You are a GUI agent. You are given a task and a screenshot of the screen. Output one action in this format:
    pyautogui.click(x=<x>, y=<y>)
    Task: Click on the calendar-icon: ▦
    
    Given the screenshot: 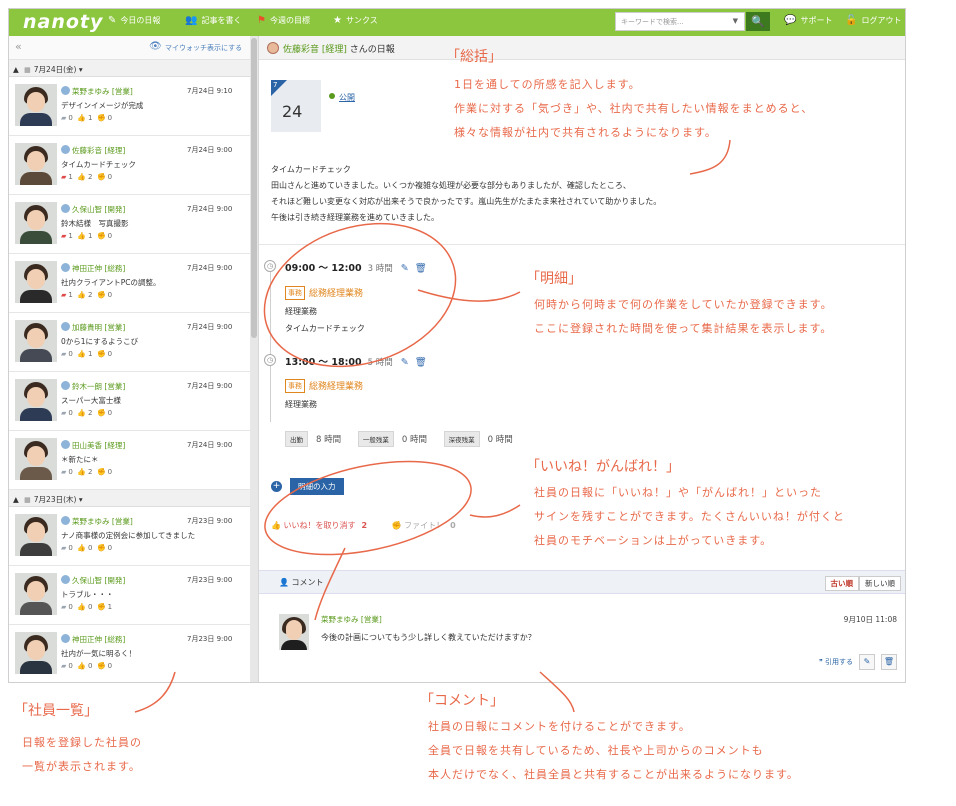 What is the action you would take?
    pyautogui.click(x=27, y=500)
    